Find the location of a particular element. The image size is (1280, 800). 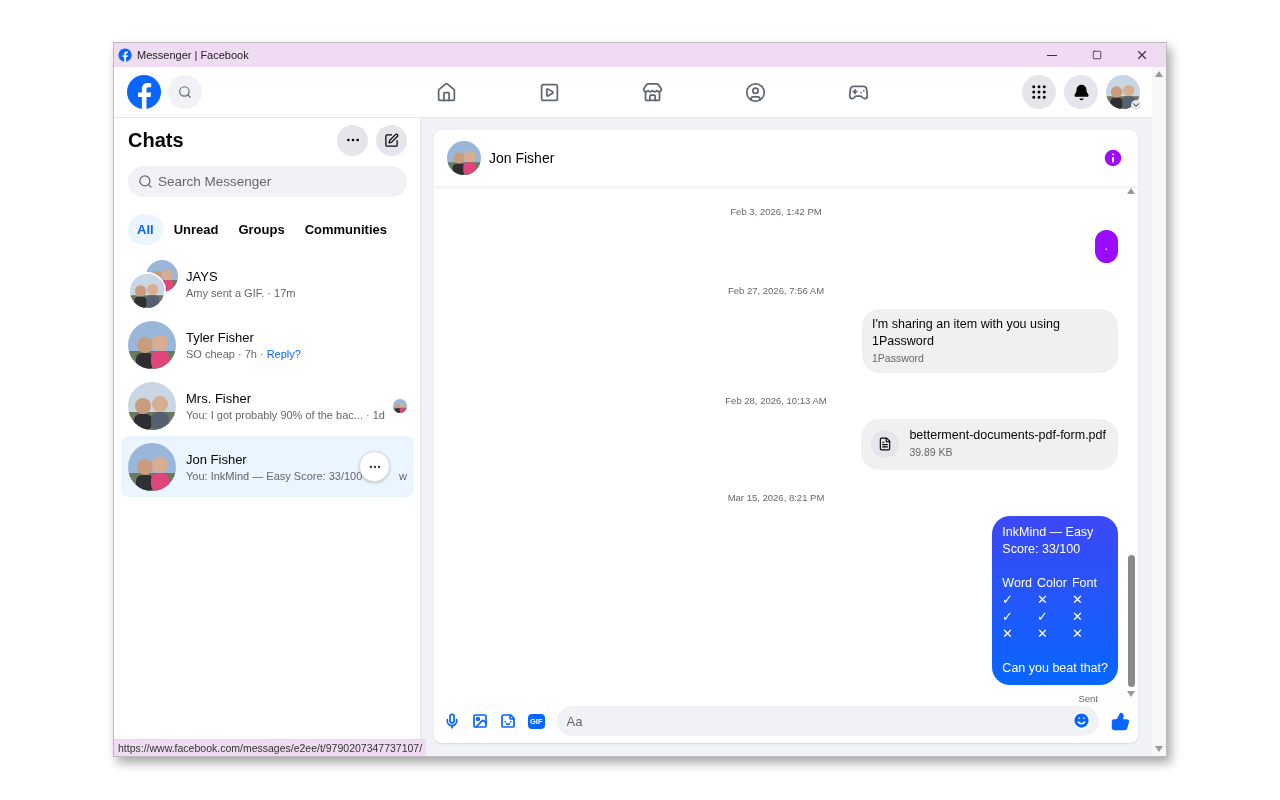

message-preview: You: InkMind — Easy Score: 33/100 is located at coordinates (274, 475).